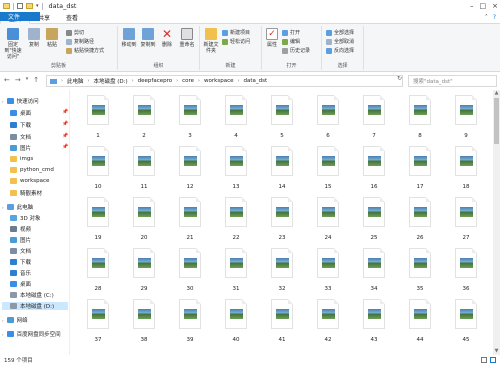 Image resolution: width=500 pixels, height=365 pixels. What do you see at coordinates (328, 219) in the screenshot?
I see `file-item: 24` at bounding box center [328, 219].